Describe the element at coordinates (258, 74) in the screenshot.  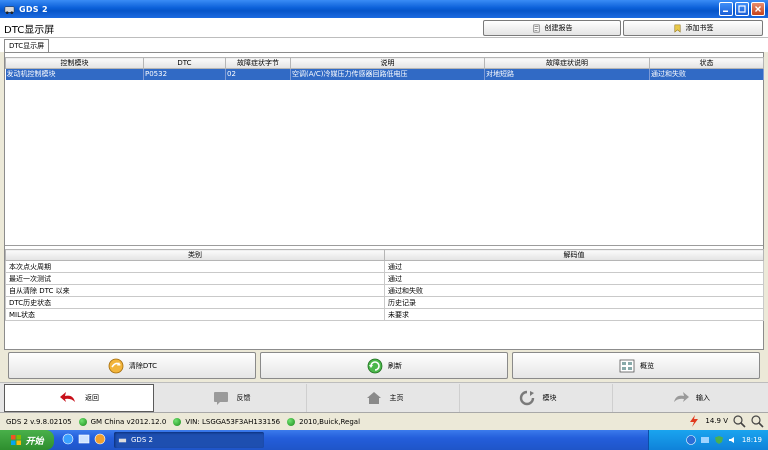
I see `dtc-cell-symptom-byte: 02` at that location.